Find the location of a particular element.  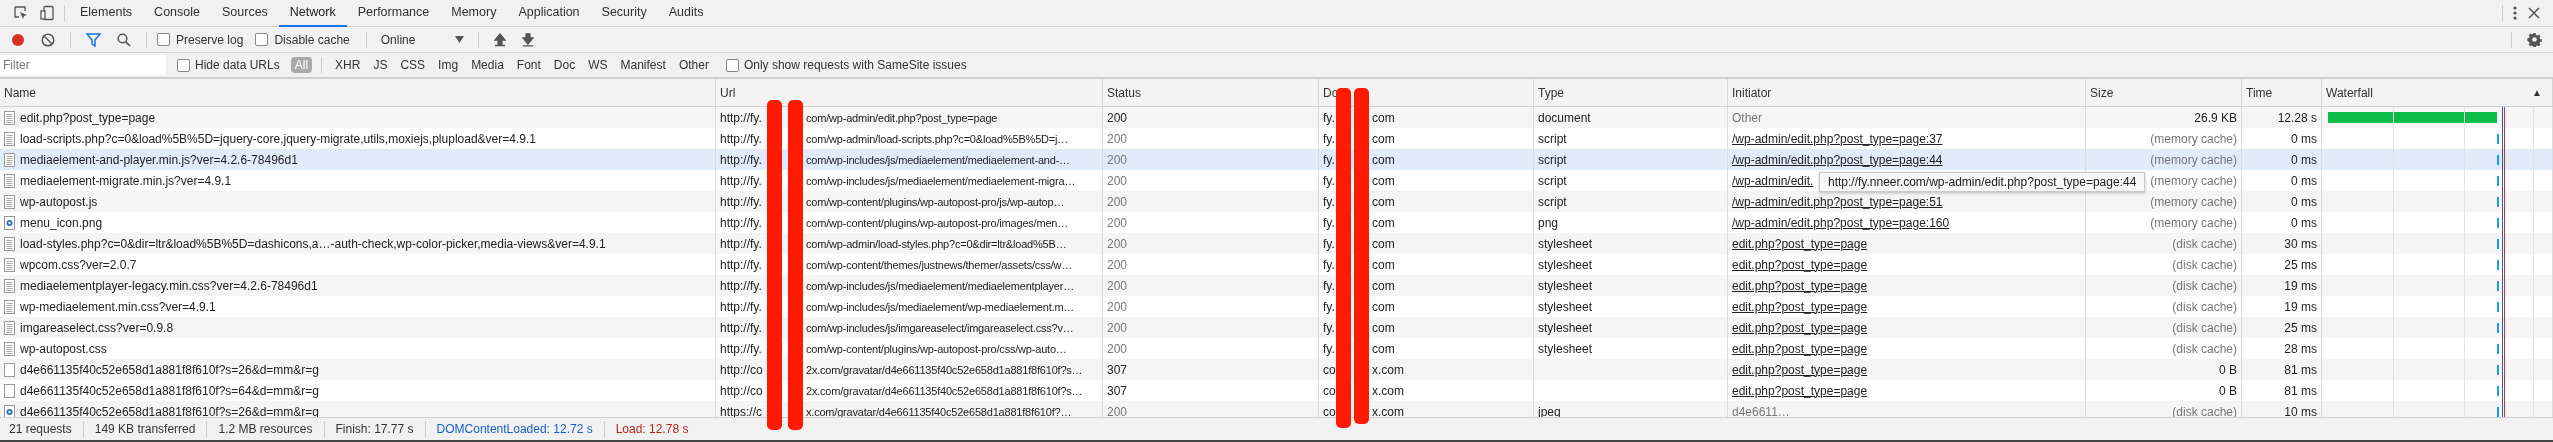

panel-tab: Performance is located at coordinates (393, 13).